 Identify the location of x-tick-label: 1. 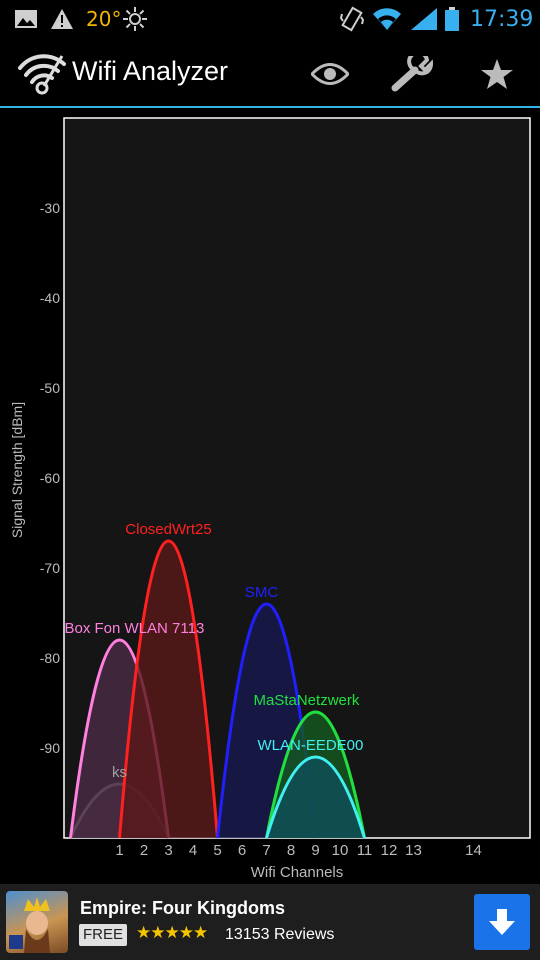
(119, 850).